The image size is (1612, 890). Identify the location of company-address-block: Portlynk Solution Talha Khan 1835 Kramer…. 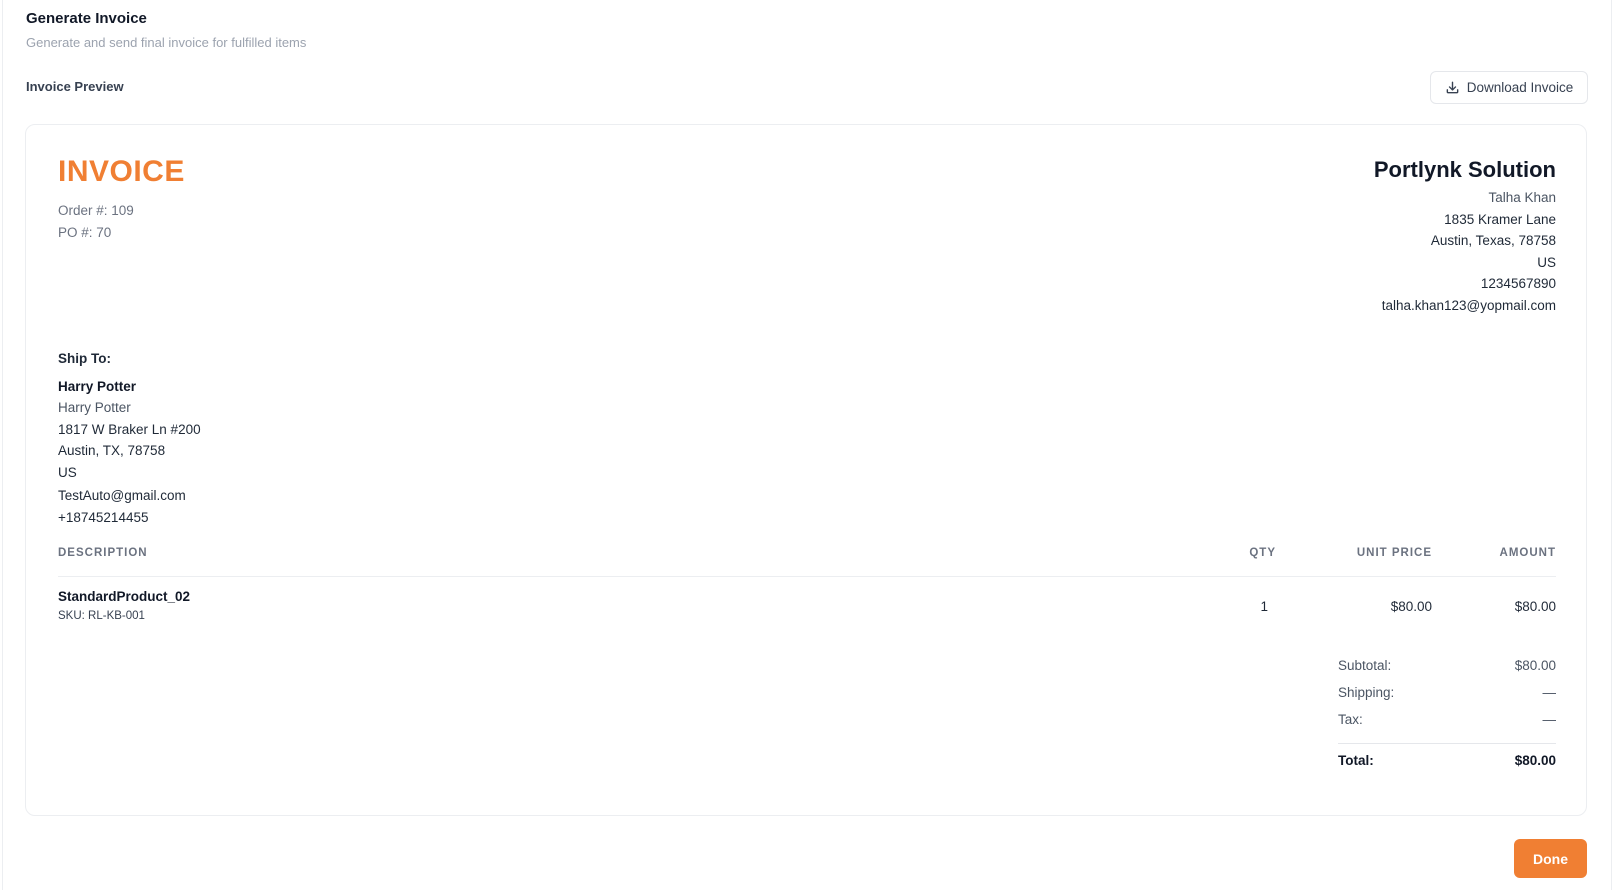
(1465, 236).